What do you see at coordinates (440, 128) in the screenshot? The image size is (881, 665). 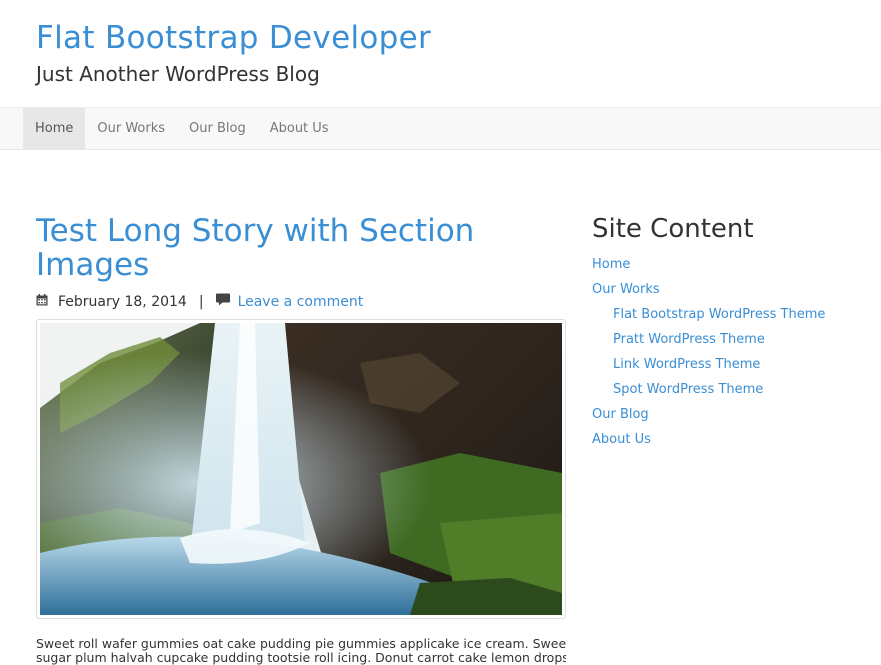 I see `main-navbar: Home Our Works Our Blog About Us` at bounding box center [440, 128].